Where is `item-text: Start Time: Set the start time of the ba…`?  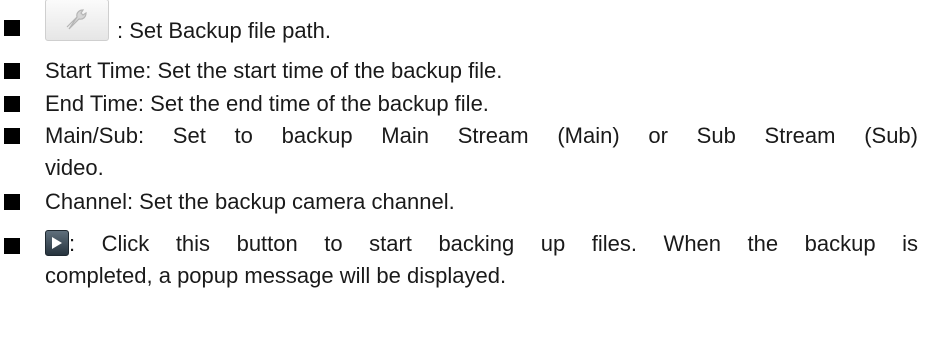 item-text: Start Time: Set the start time of the ba… is located at coordinates (274, 70).